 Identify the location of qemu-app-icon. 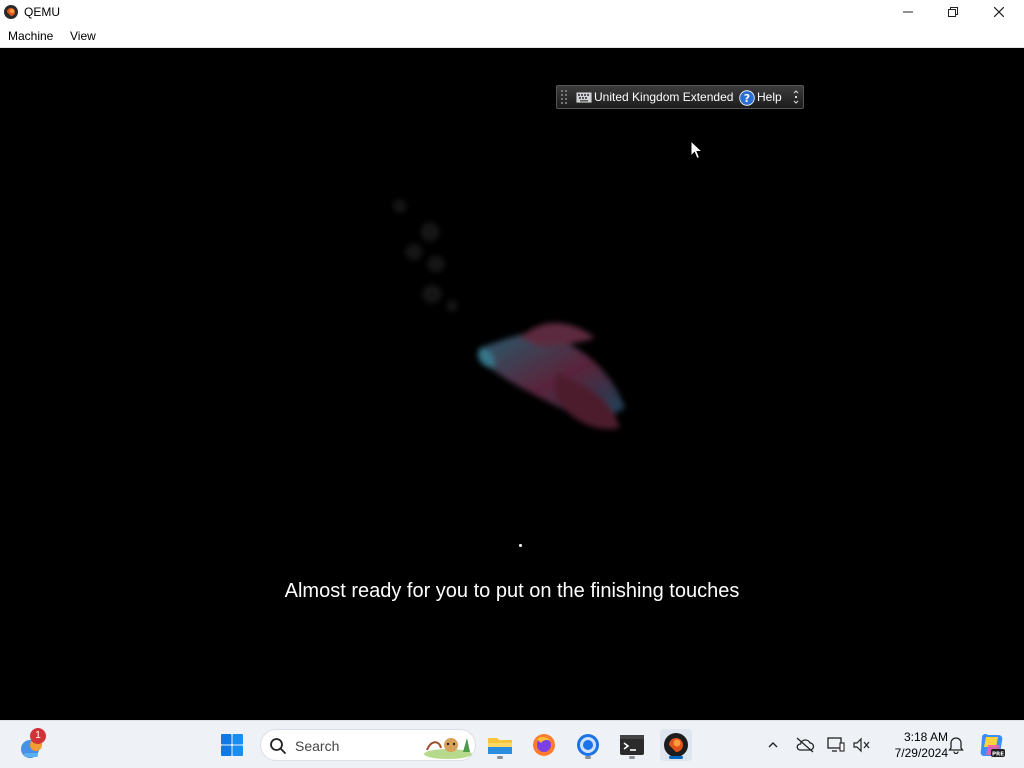
(11, 12).